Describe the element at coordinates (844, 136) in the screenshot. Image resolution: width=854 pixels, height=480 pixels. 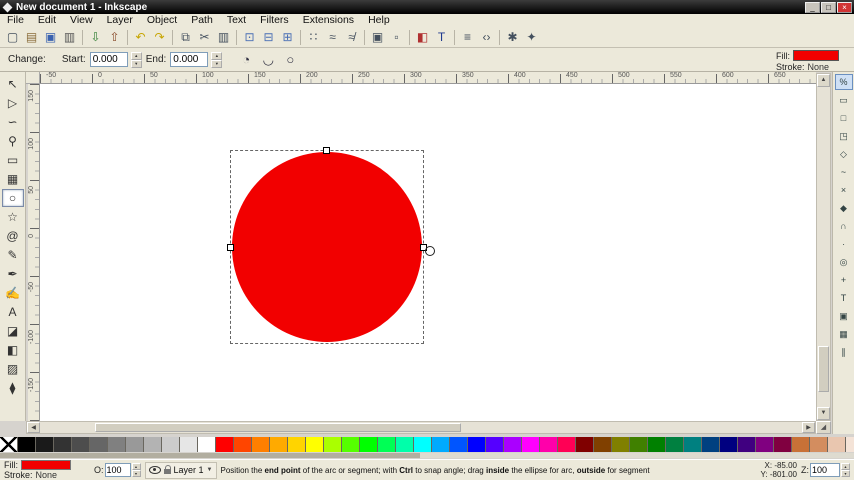
I see `snap-bbox-corners-button: ◳` at that location.